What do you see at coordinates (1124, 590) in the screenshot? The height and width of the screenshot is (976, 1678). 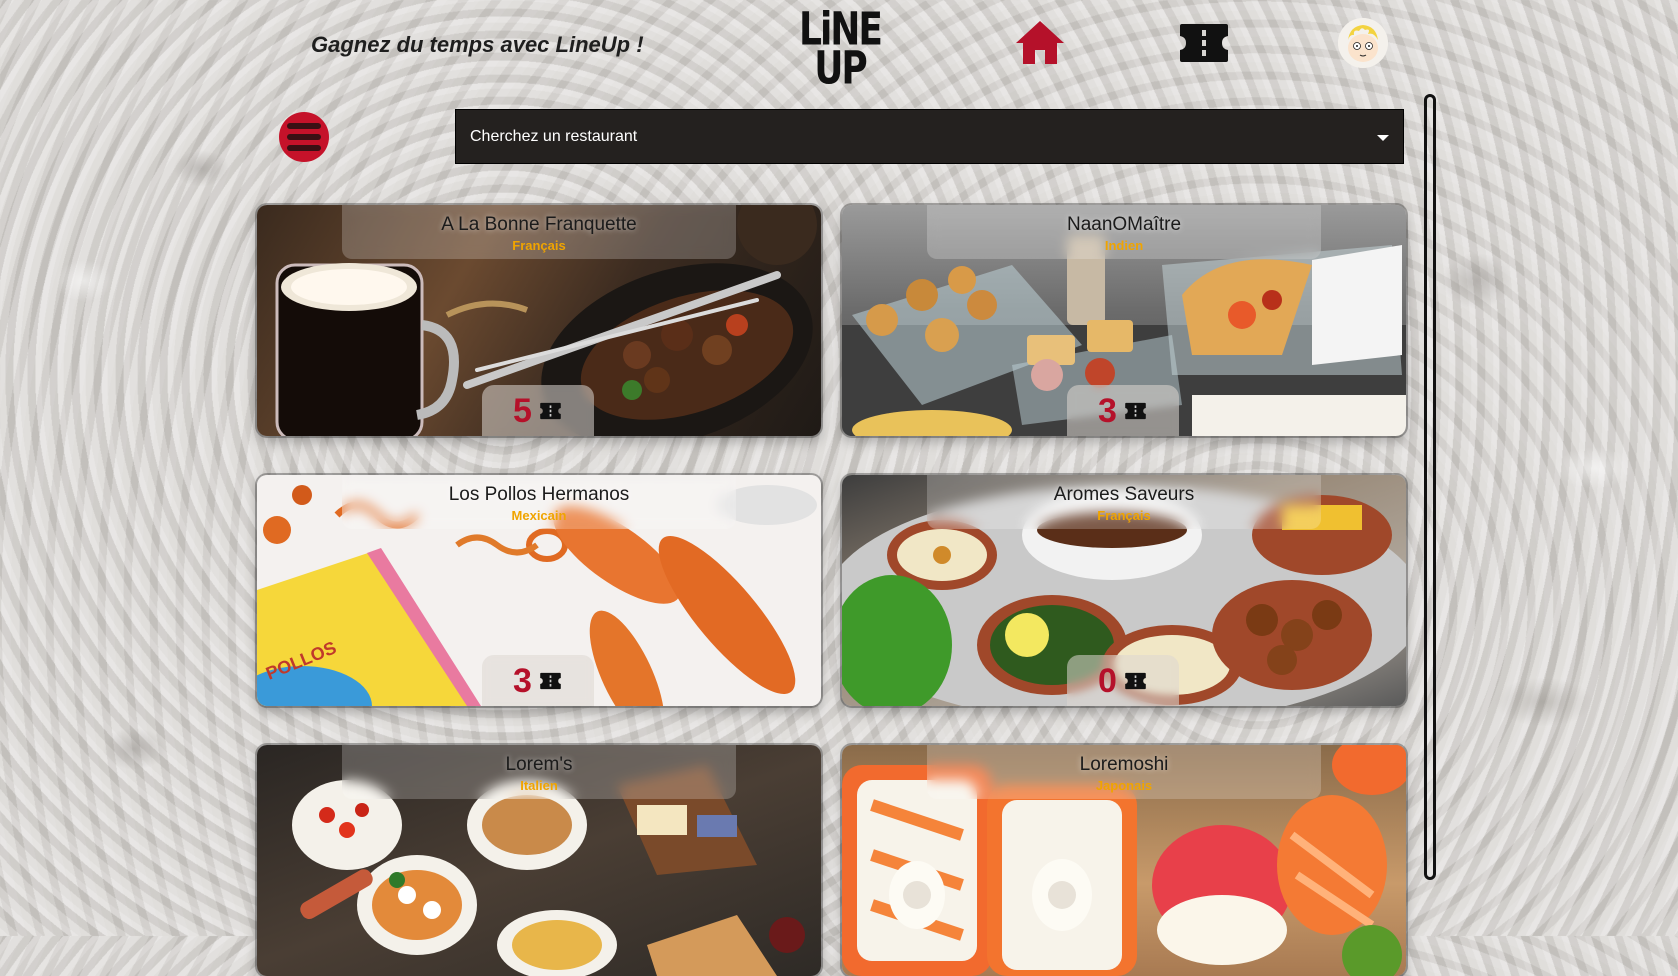 I see `restaurant-card: Aromes Saveurs Français 0` at bounding box center [1124, 590].